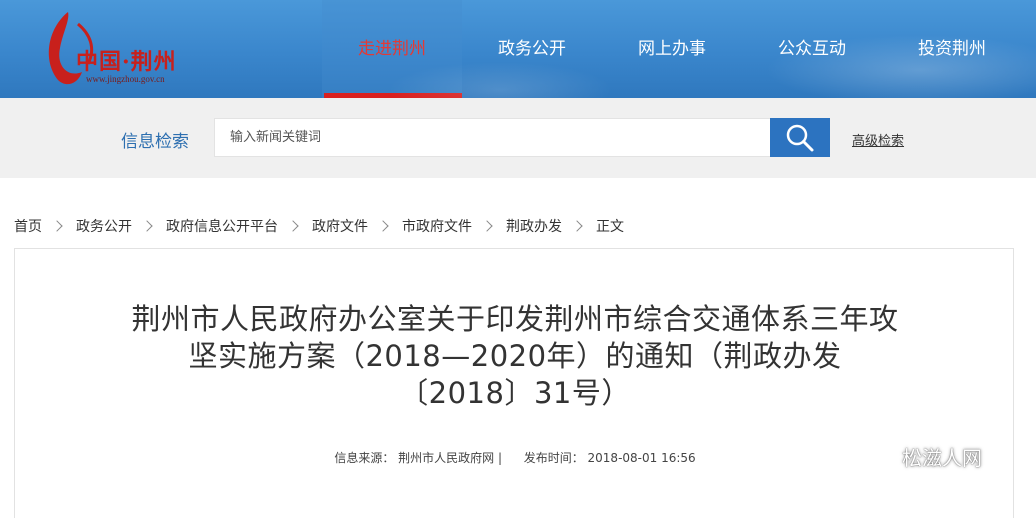  What do you see at coordinates (515, 457) in the screenshot?
I see `article-meta: 信息来源： 荆州市人民政府网 | 发布时间： 2018-08-01 16:56` at bounding box center [515, 457].